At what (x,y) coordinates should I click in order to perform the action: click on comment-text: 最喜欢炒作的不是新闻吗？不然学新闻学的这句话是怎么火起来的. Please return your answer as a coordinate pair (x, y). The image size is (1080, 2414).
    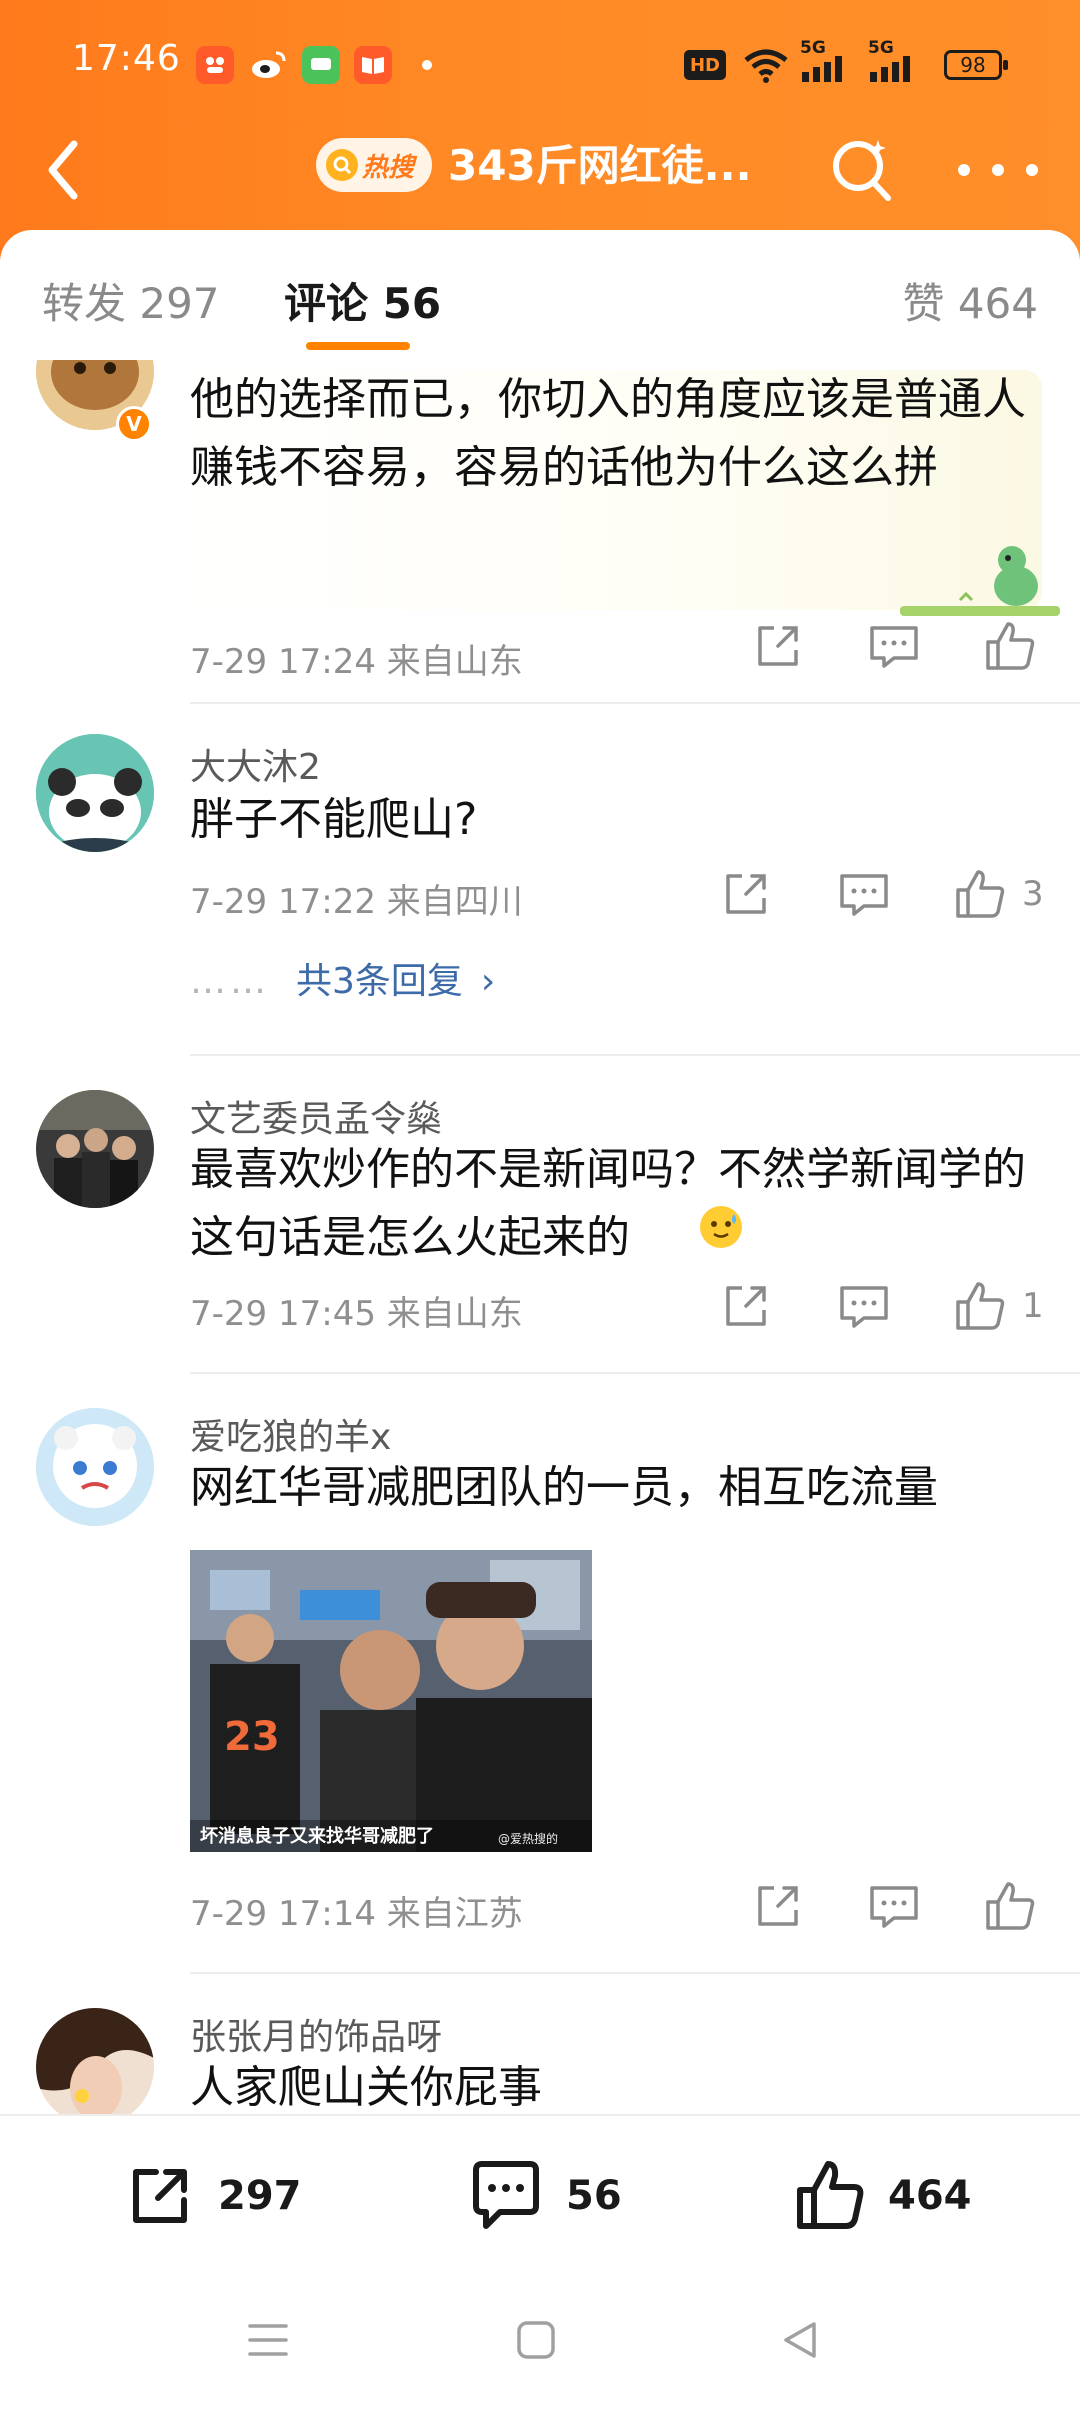
    Looking at the image, I should click on (608, 1203).